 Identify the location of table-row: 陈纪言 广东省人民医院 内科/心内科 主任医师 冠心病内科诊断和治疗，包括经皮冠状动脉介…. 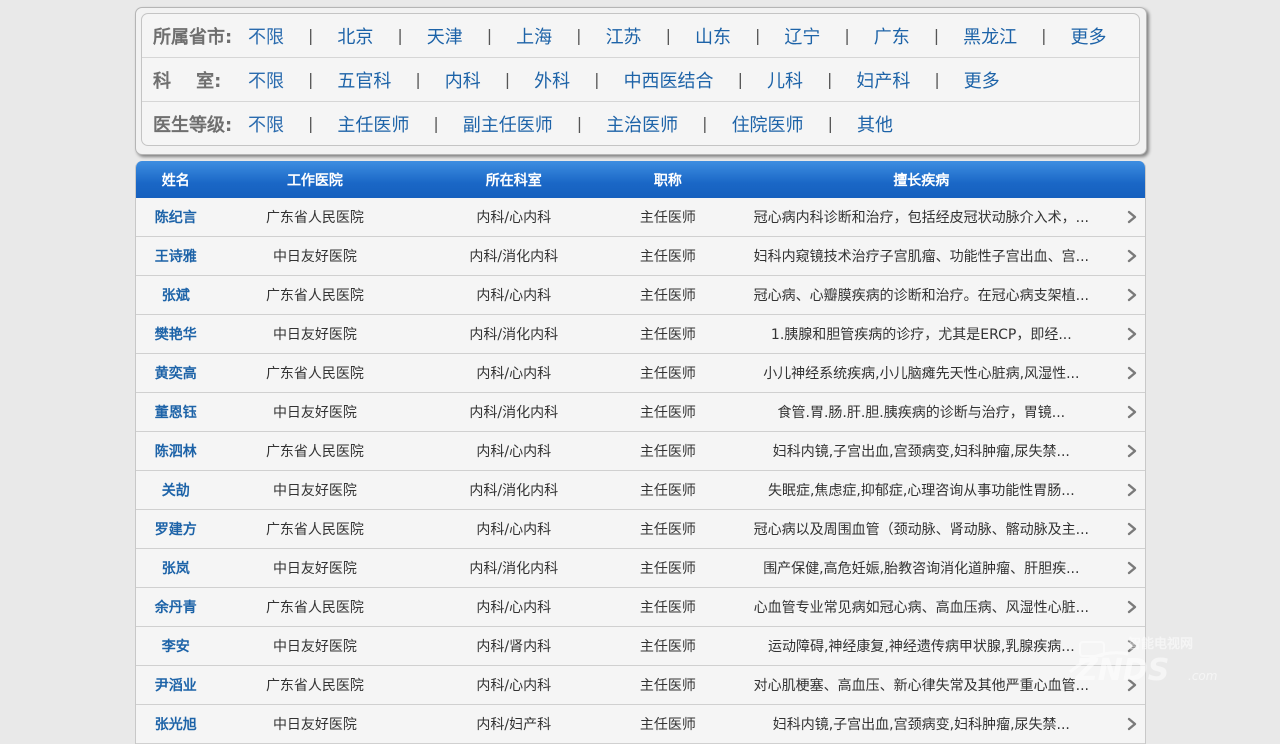
(640, 217).